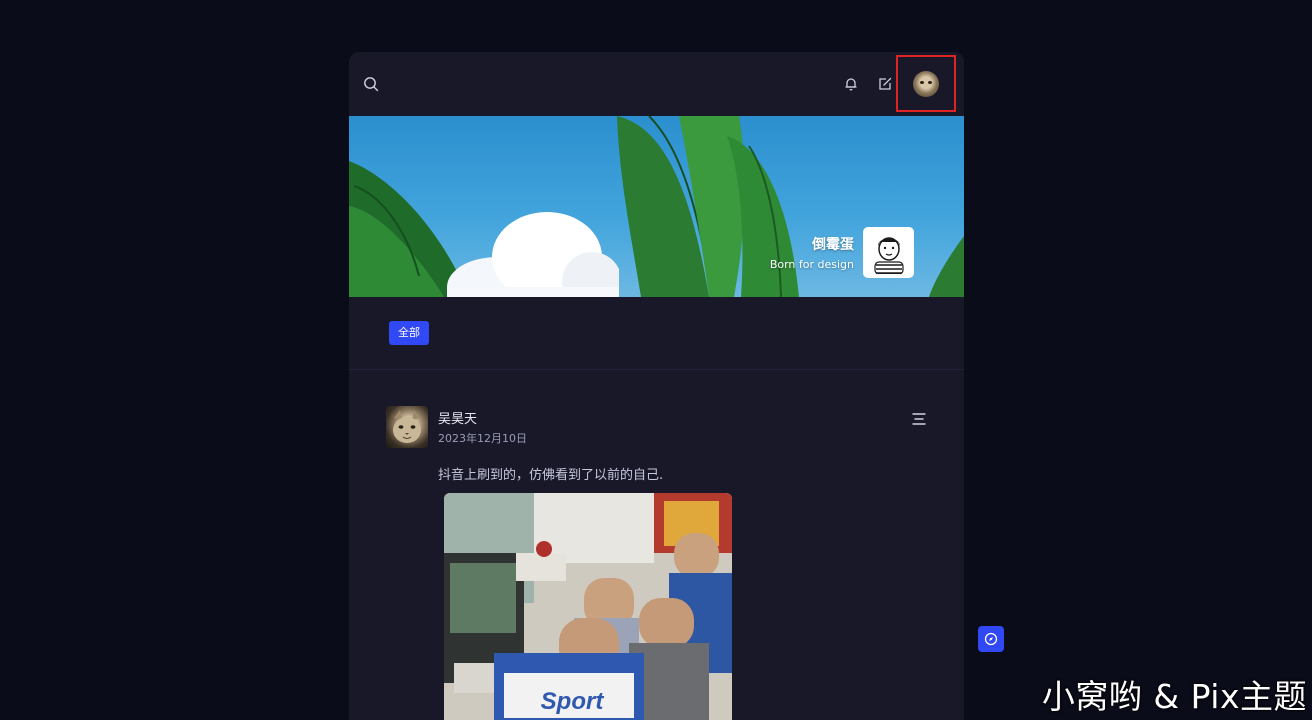 This screenshot has height=720, width=1312. I want to click on user-avatar-button, so click(926, 83).